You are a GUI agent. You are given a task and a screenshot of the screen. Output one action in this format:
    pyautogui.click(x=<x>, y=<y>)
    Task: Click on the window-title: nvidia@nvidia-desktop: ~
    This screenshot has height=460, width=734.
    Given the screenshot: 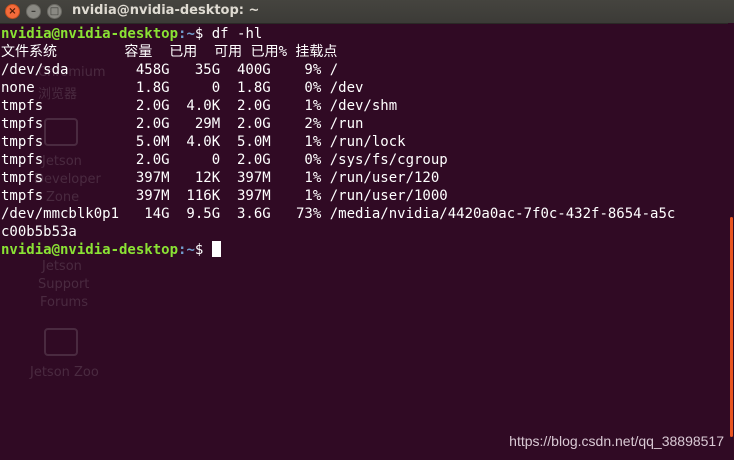 What is the action you would take?
    pyautogui.click(x=166, y=10)
    